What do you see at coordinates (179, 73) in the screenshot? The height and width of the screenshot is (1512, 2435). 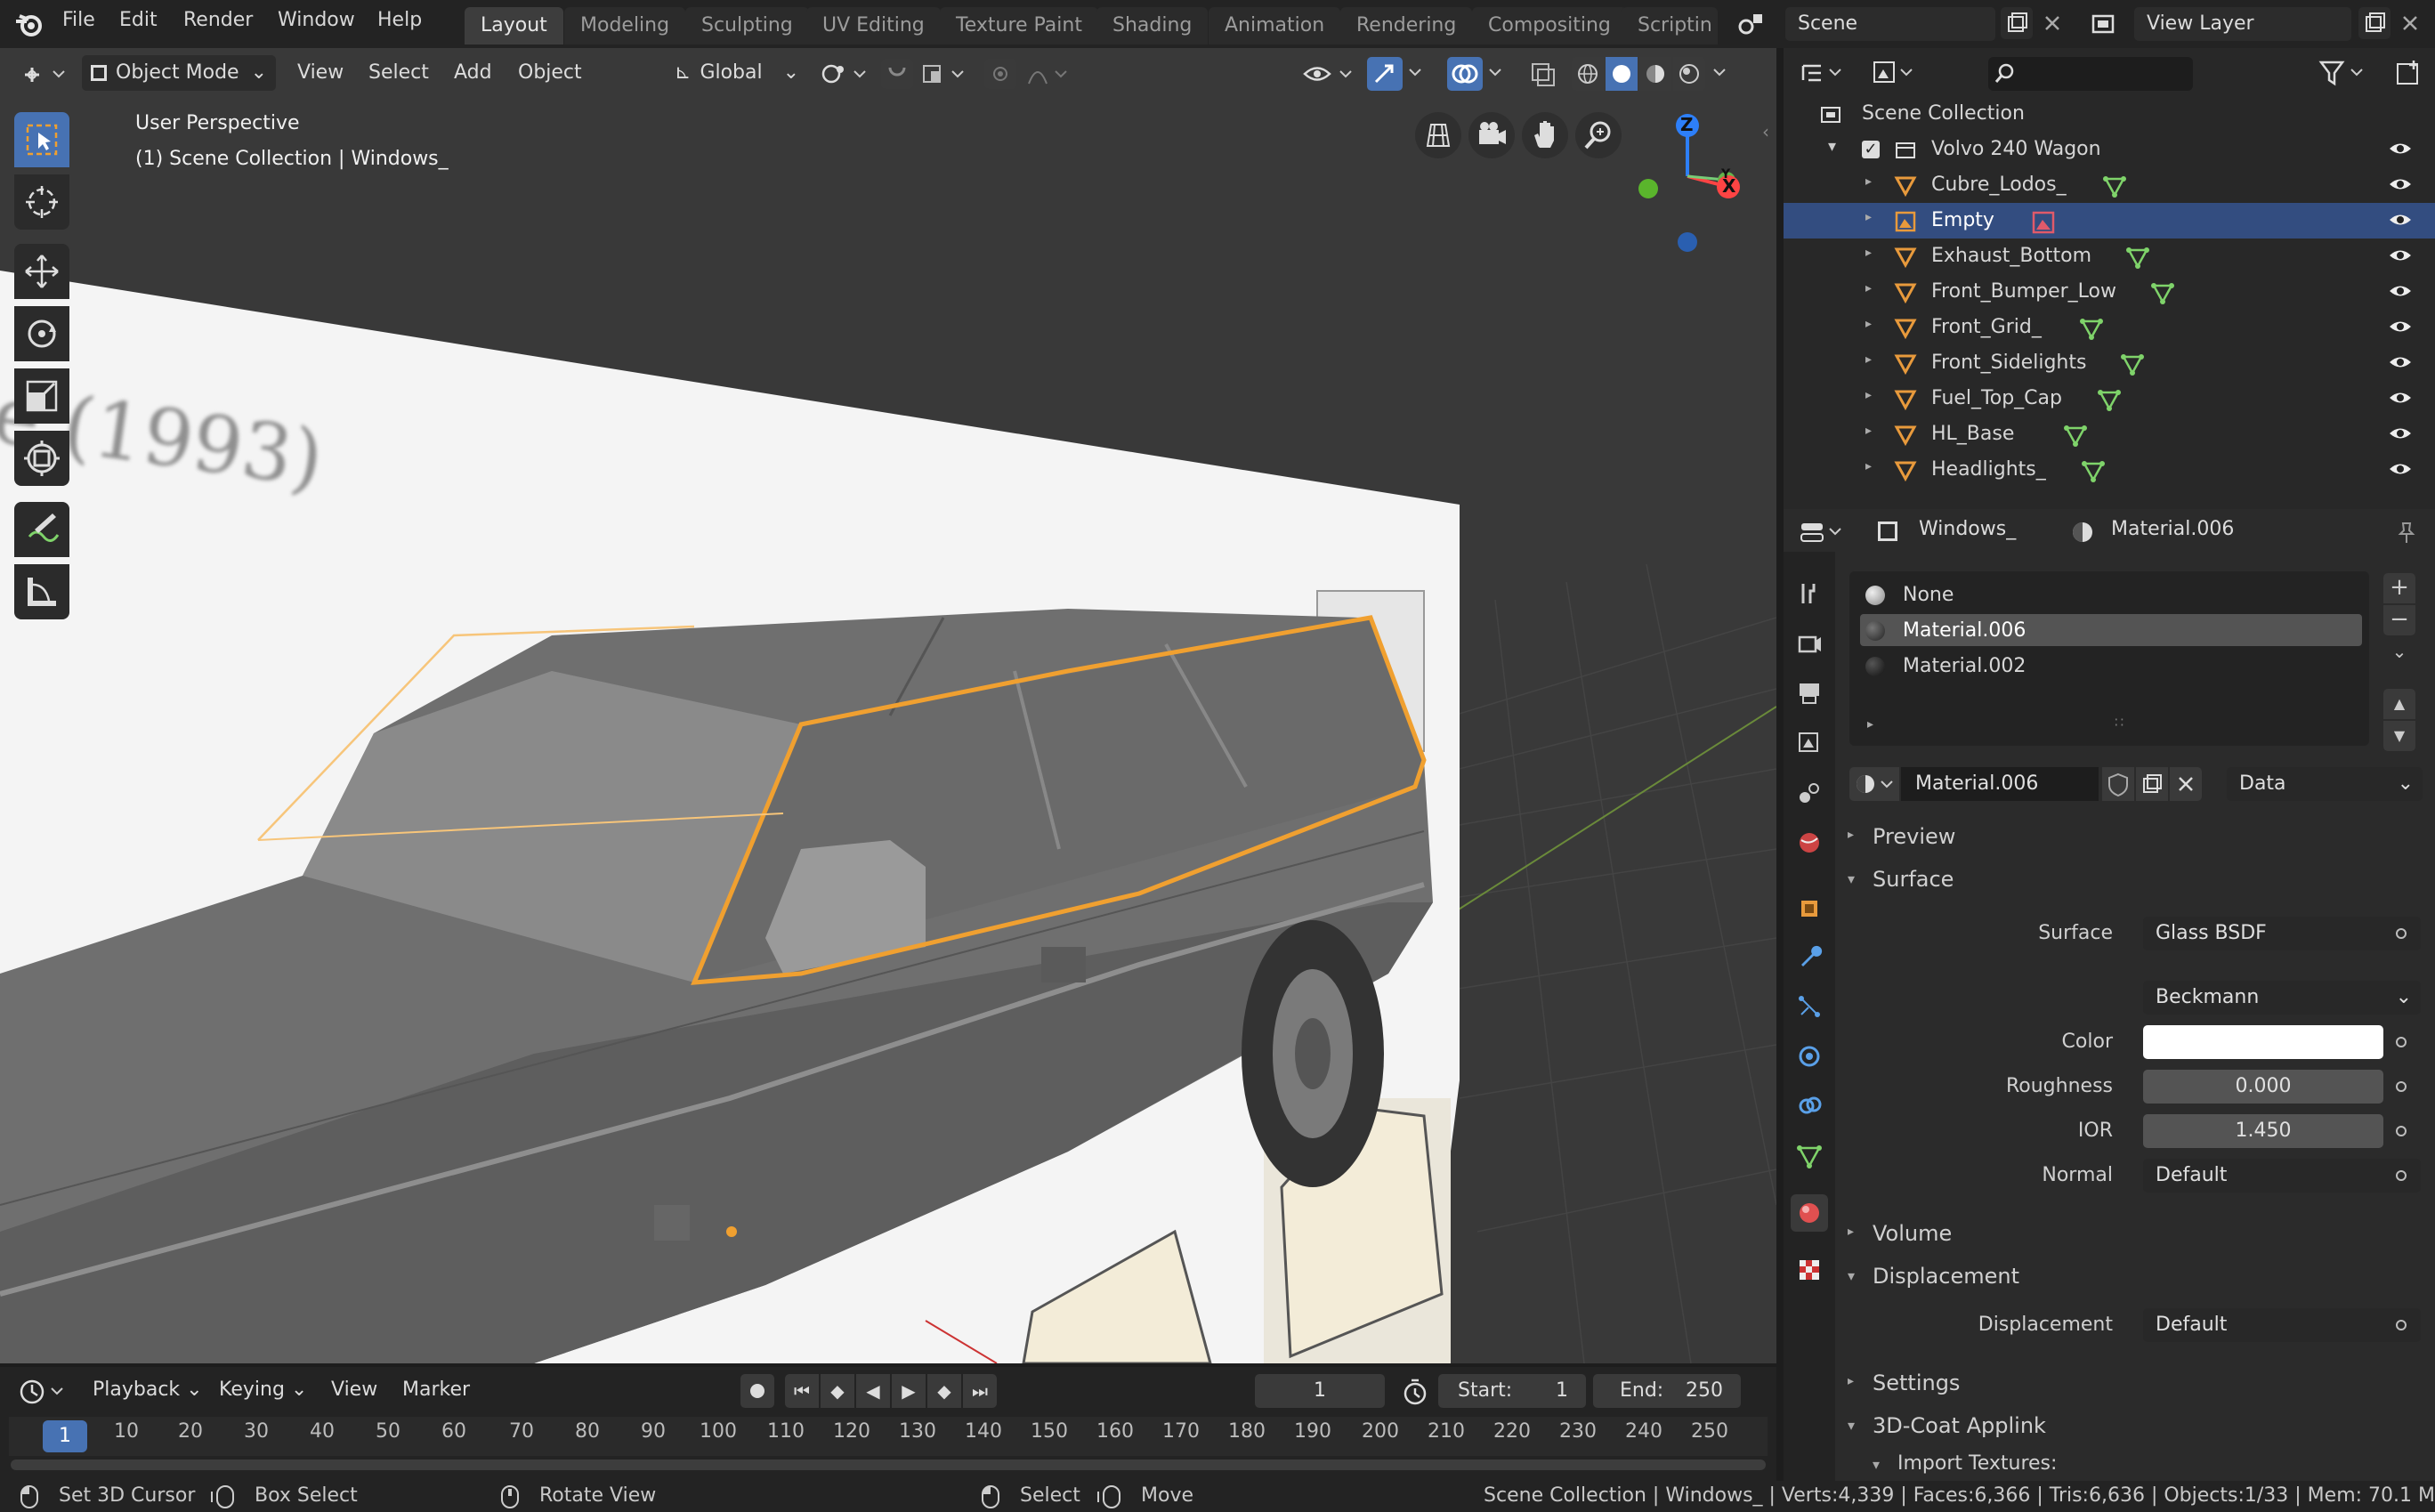 I see `object-mode-dropdown: Object Mode ⌄` at bounding box center [179, 73].